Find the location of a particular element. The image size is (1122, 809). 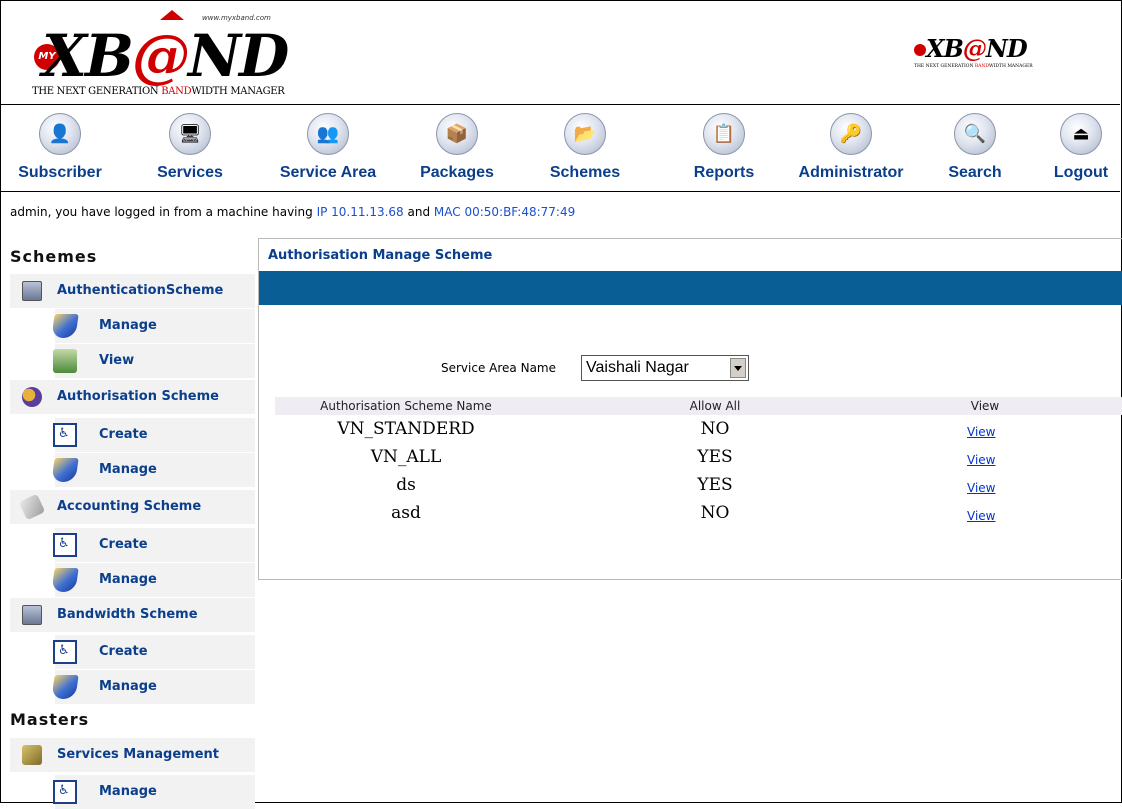

table-row: VN_ALL YES View is located at coordinates (698, 461).